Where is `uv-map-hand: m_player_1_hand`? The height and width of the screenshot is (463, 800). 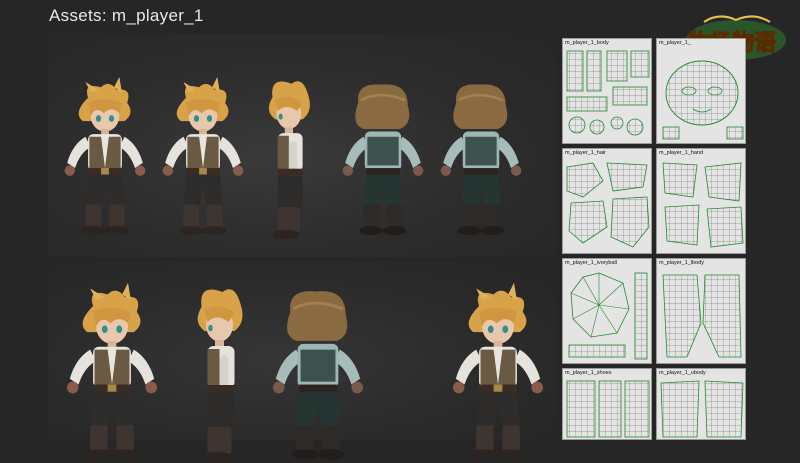 uv-map-hand: m_player_1_hand is located at coordinates (701, 201).